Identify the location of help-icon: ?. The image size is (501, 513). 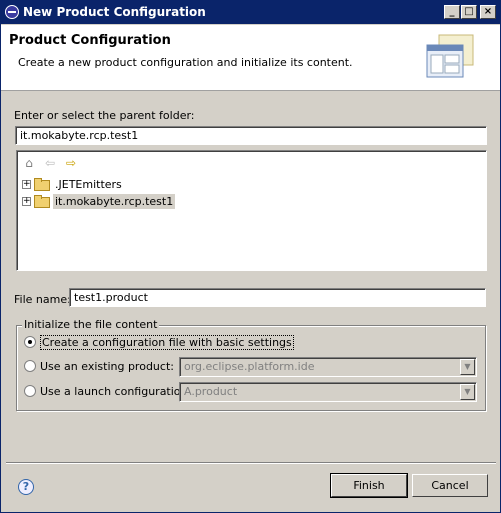
(26, 487).